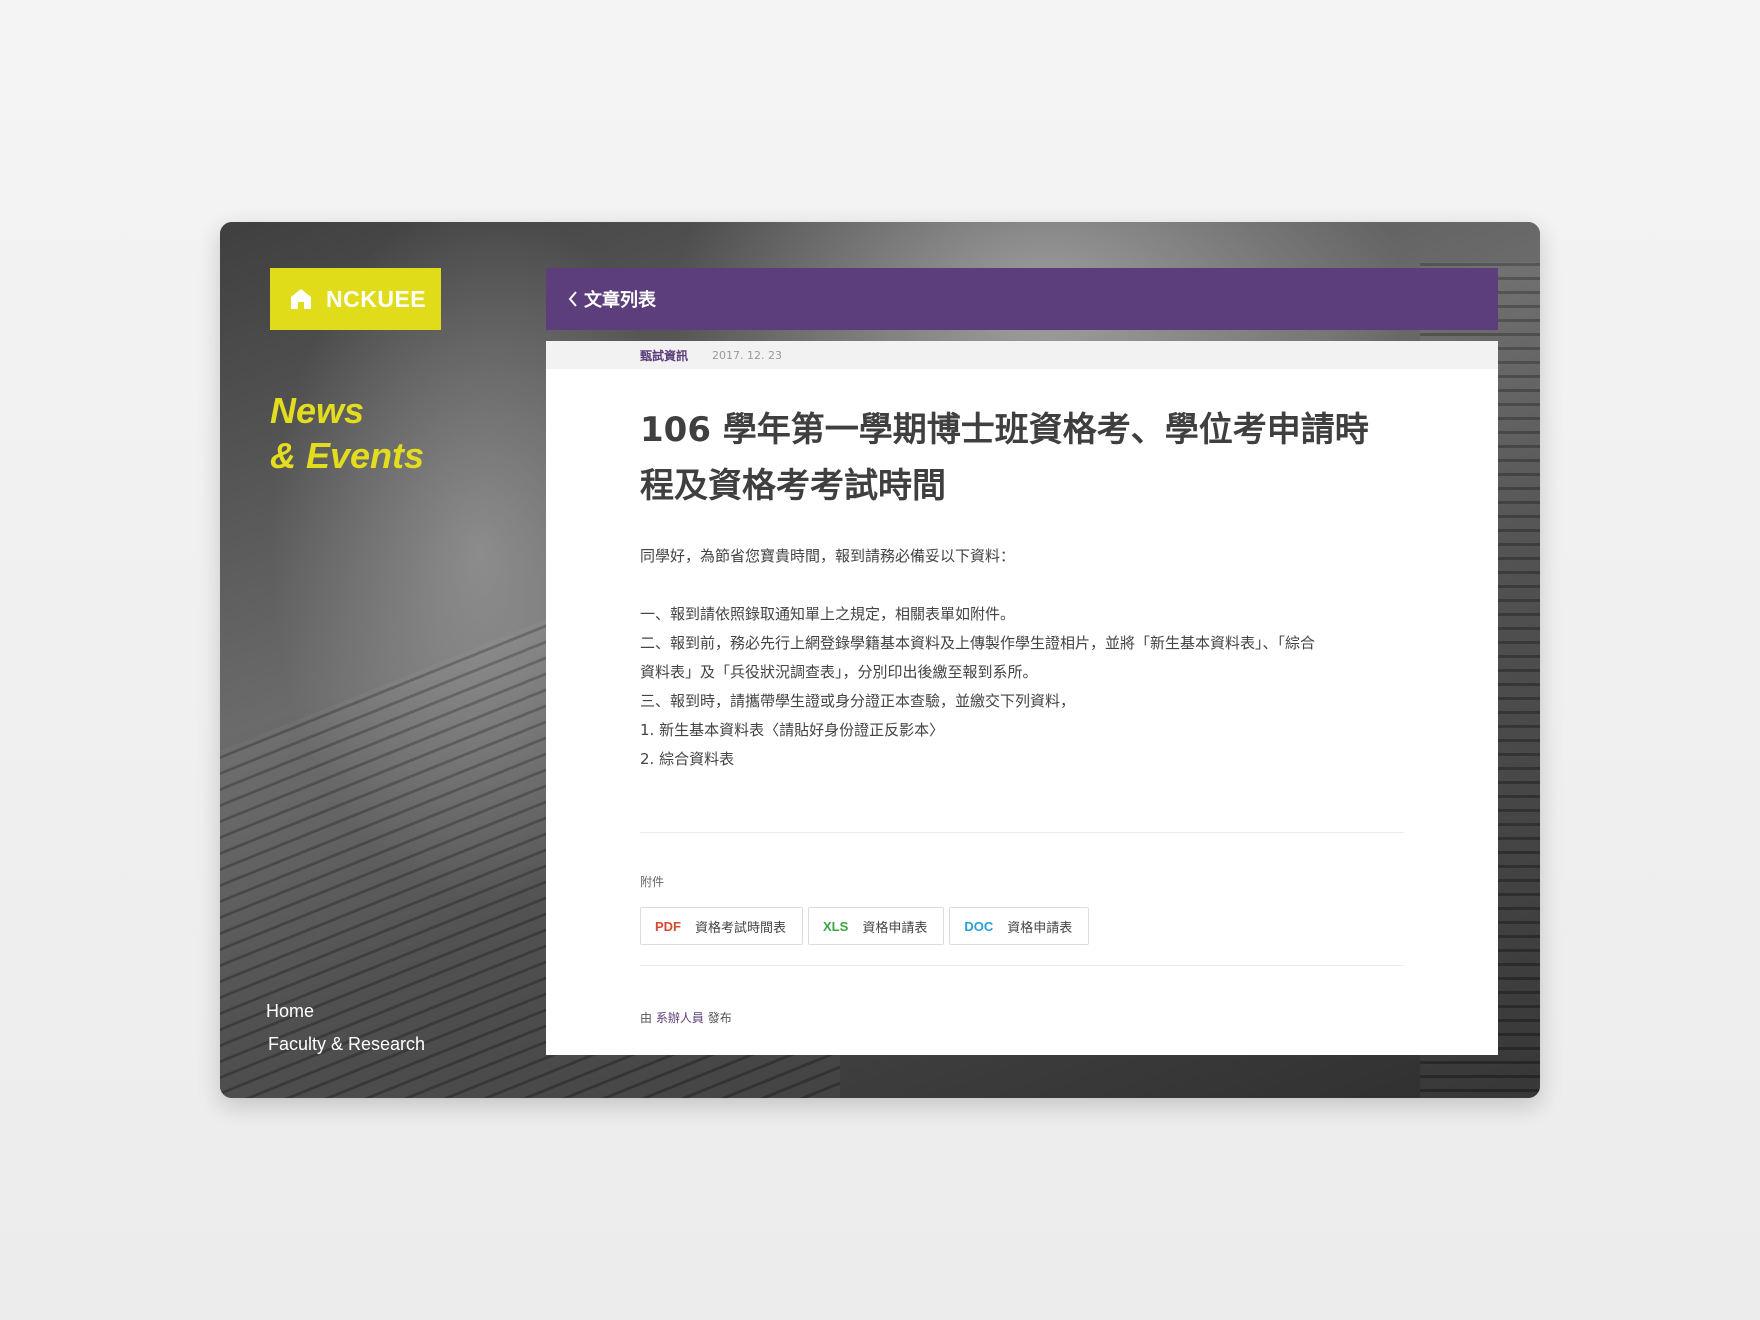 This screenshot has height=1320, width=1760. I want to click on back-to-list-button: 文章列表, so click(612, 299).